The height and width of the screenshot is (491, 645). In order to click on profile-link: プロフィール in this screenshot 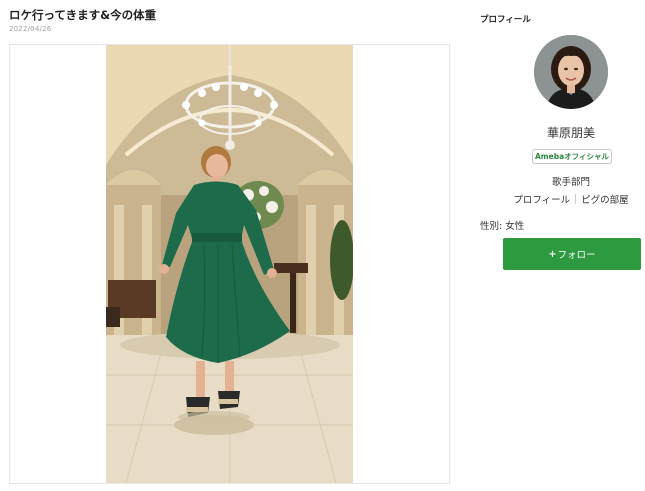, I will do `click(541, 200)`.